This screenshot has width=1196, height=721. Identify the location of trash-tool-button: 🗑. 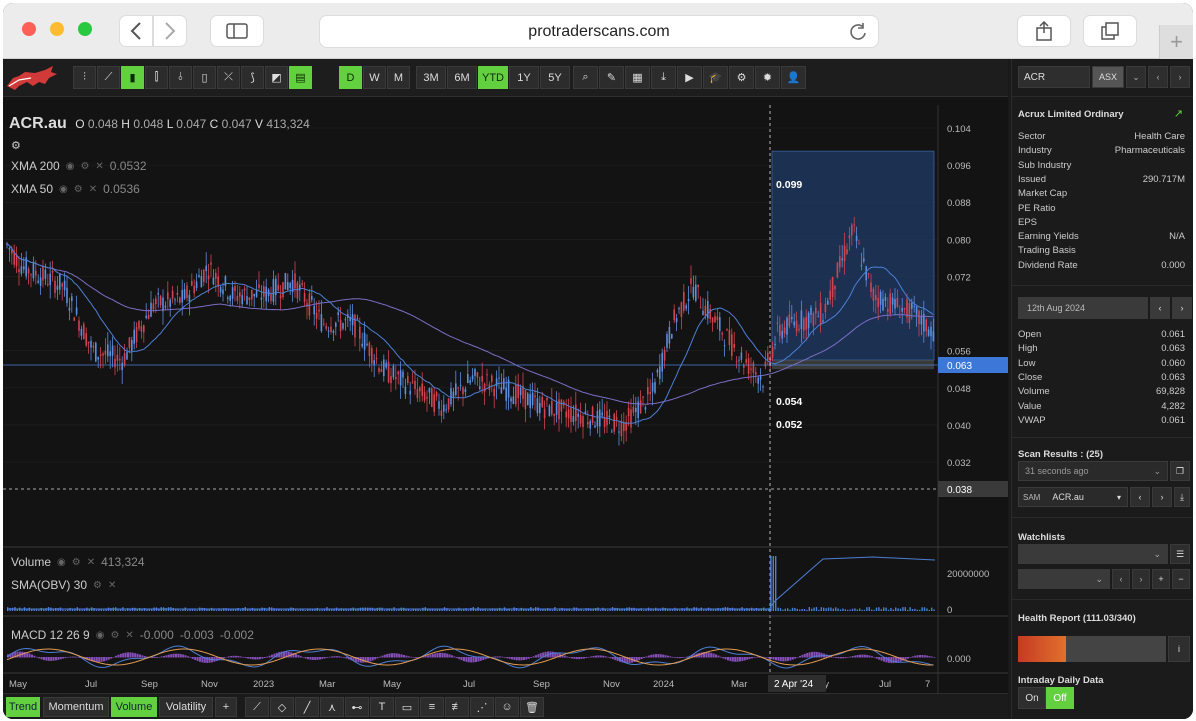
(532, 707).